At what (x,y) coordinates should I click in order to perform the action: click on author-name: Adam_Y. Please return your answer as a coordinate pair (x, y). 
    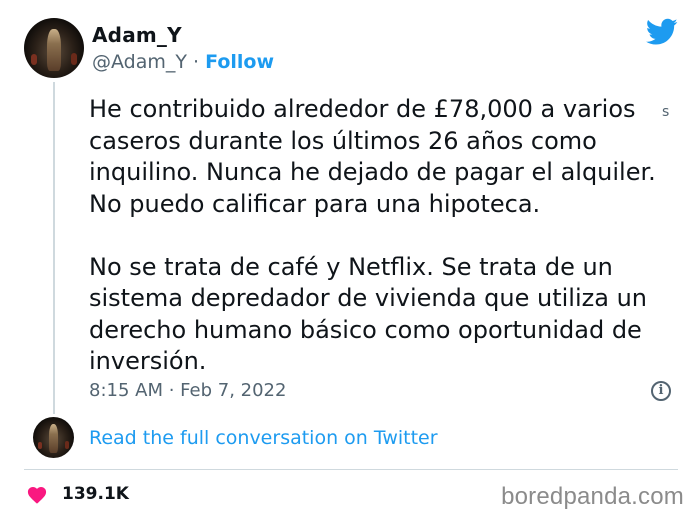
    Looking at the image, I should click on (137, 35).